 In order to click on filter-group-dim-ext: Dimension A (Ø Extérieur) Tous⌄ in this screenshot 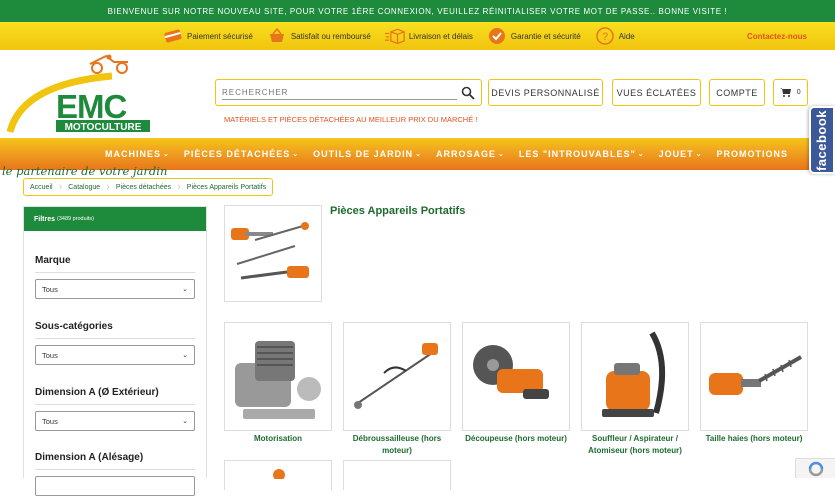, I will do `click(115, 409)`.